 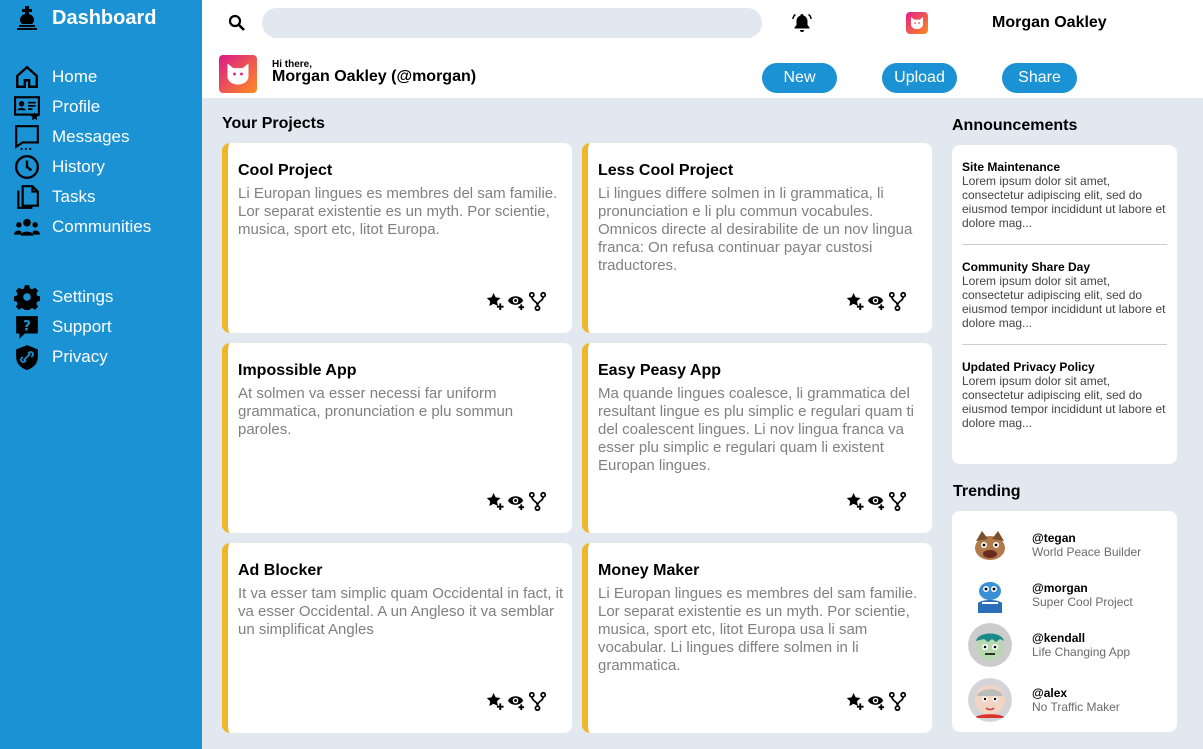 I want to click on clock-icon, so click(x=27, y=167).